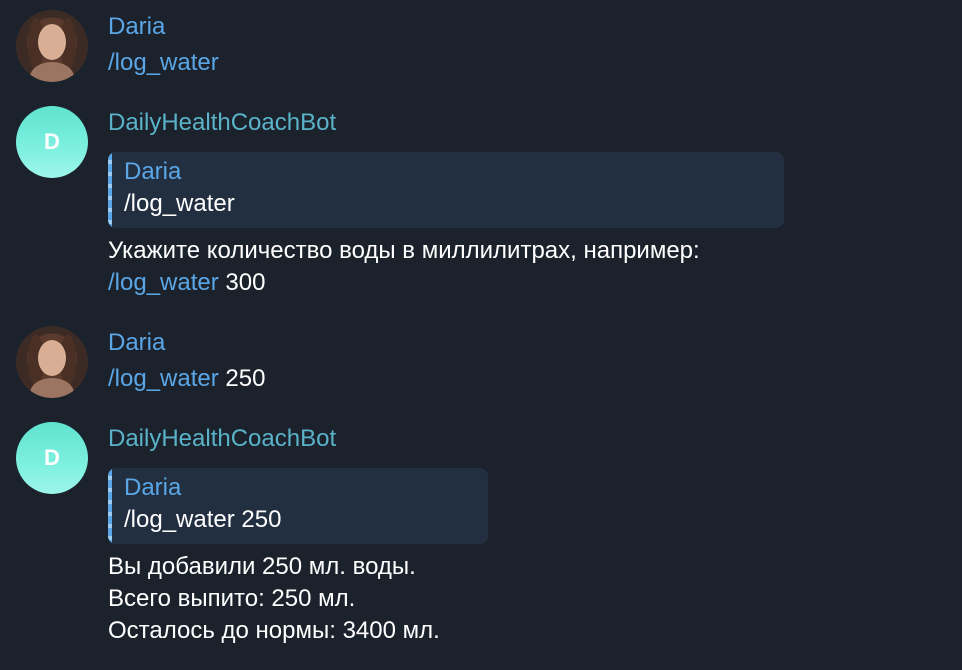 This screenshot has width=962, height=670. I want to click on message-text-line: Всего выпито: 250 мл., so click(232, 598).